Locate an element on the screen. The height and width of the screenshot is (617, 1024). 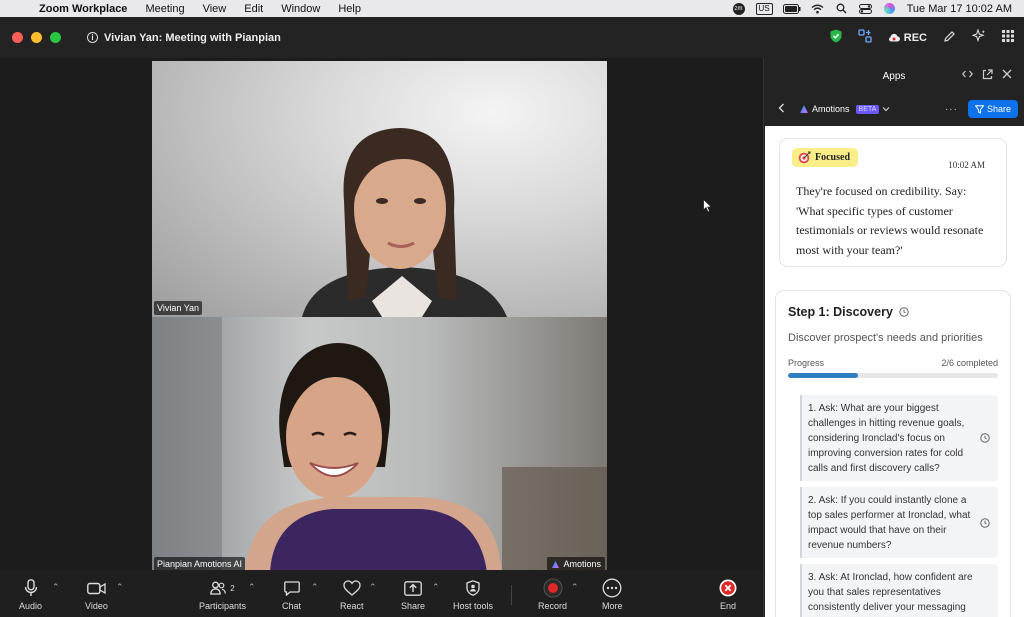
share-screen-icon is located at coordinates (413, 588).